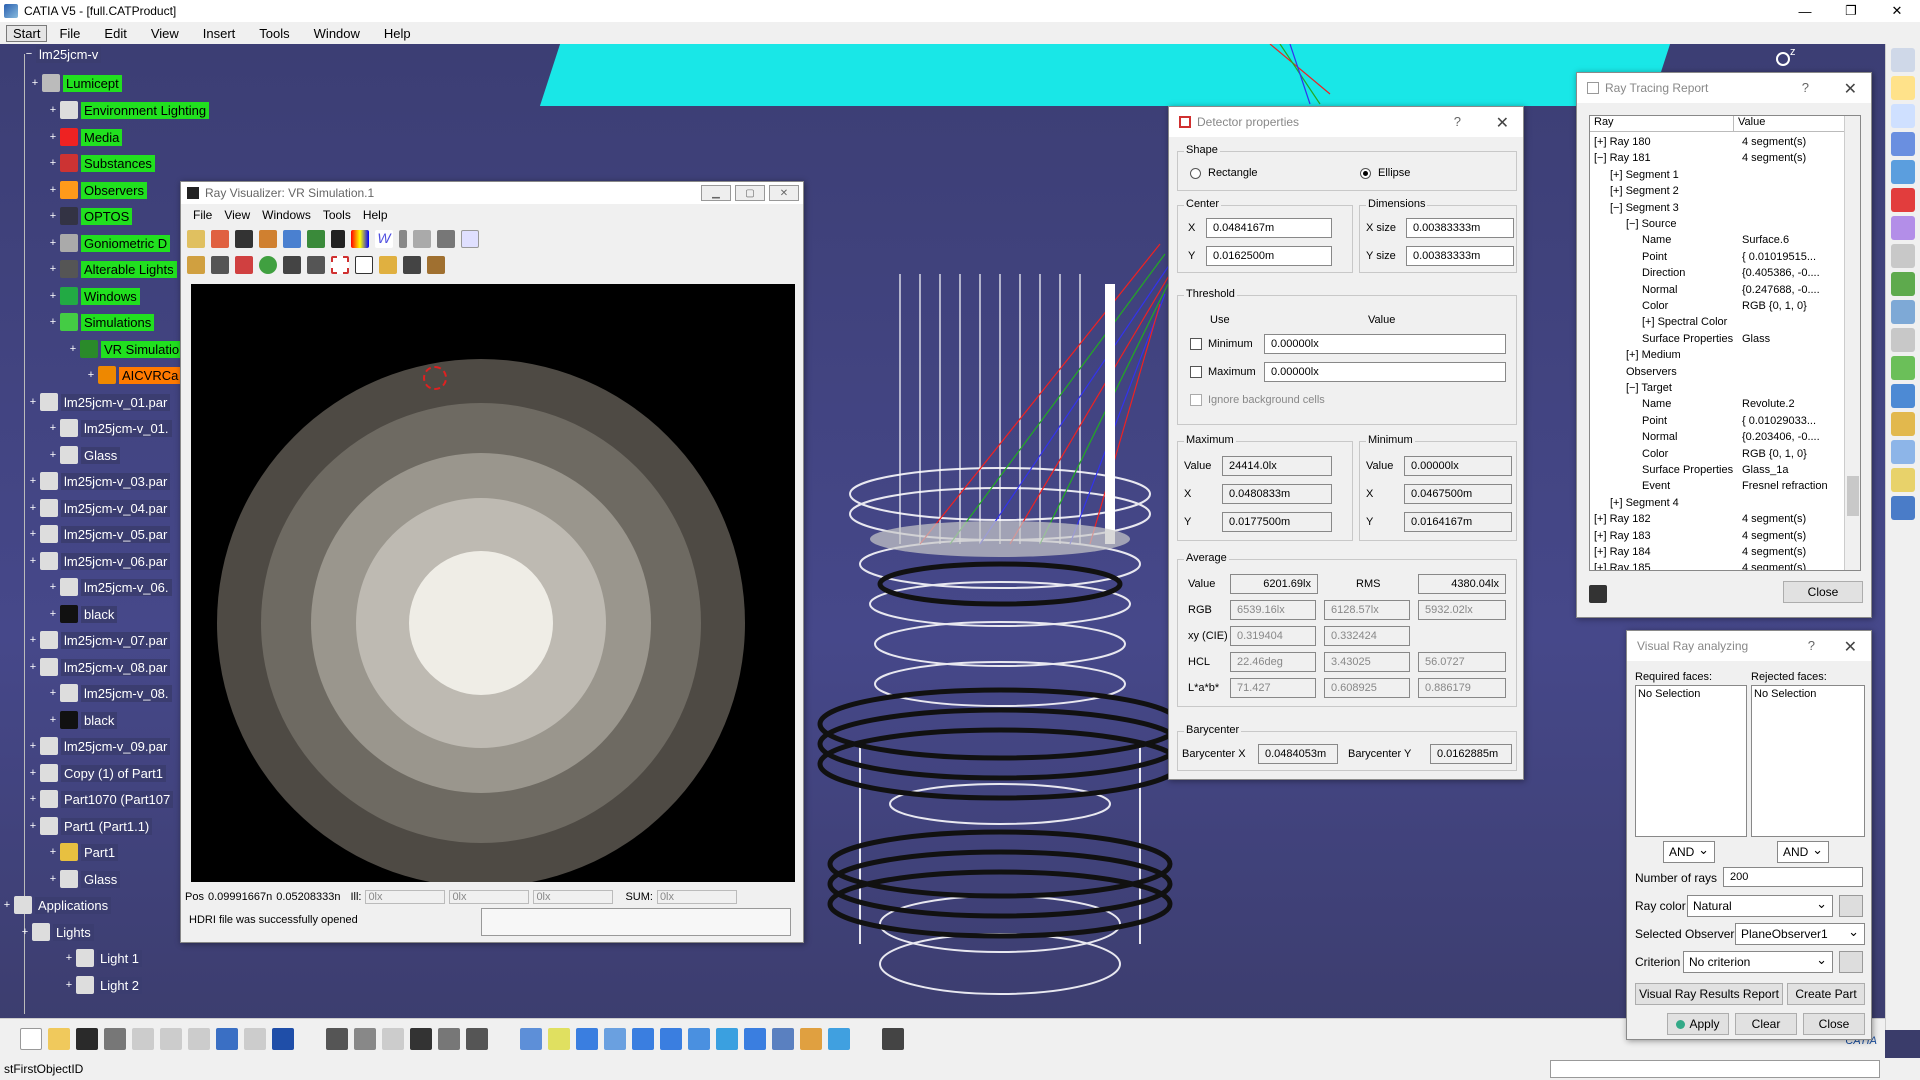 The image size is (1920, 1080). I want to click on tree-node: + Environment Lighting, so click(129, 110).